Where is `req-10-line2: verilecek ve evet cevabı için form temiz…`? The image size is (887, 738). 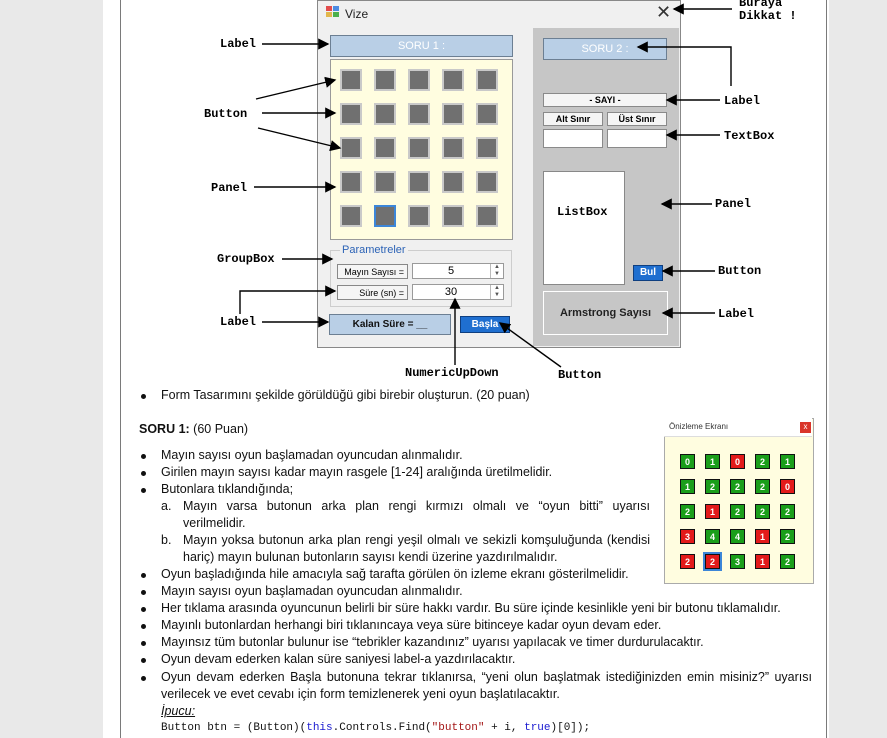
req-10-line2: verilecek ve evet cevabı için form temiz… is located at coordinates (360, 694).